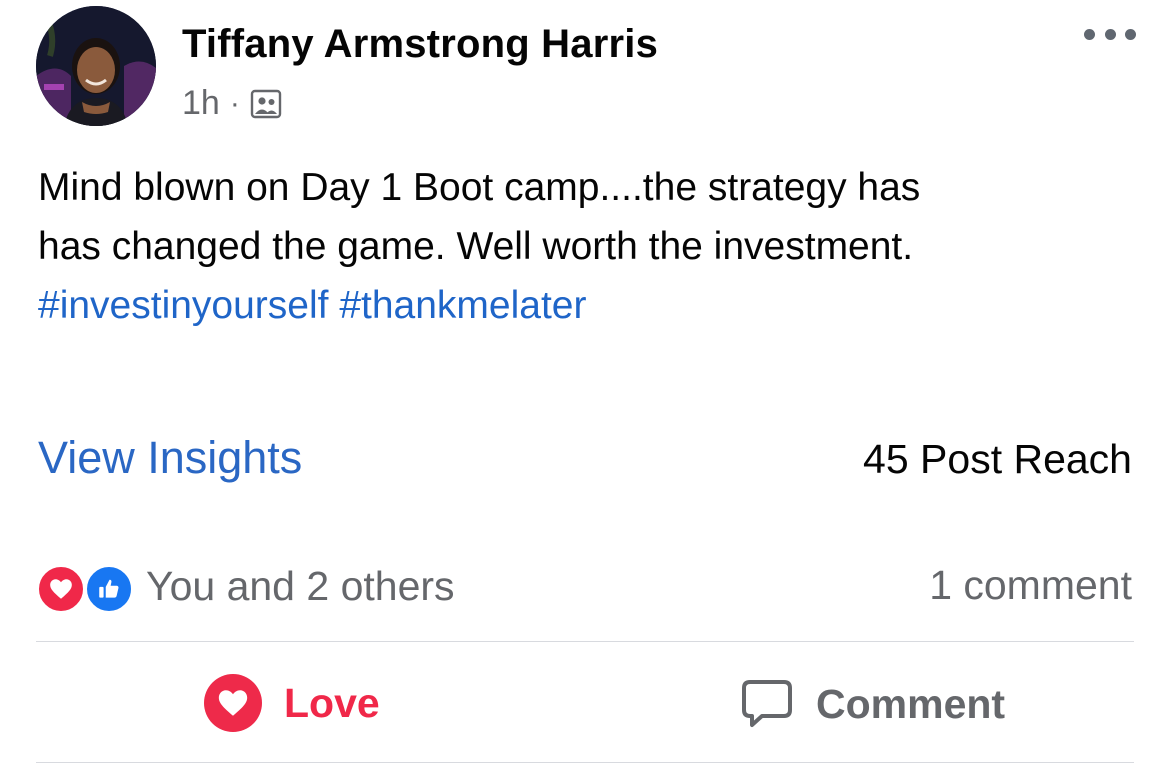  I want to click on heart-icon, so click(233, 703).